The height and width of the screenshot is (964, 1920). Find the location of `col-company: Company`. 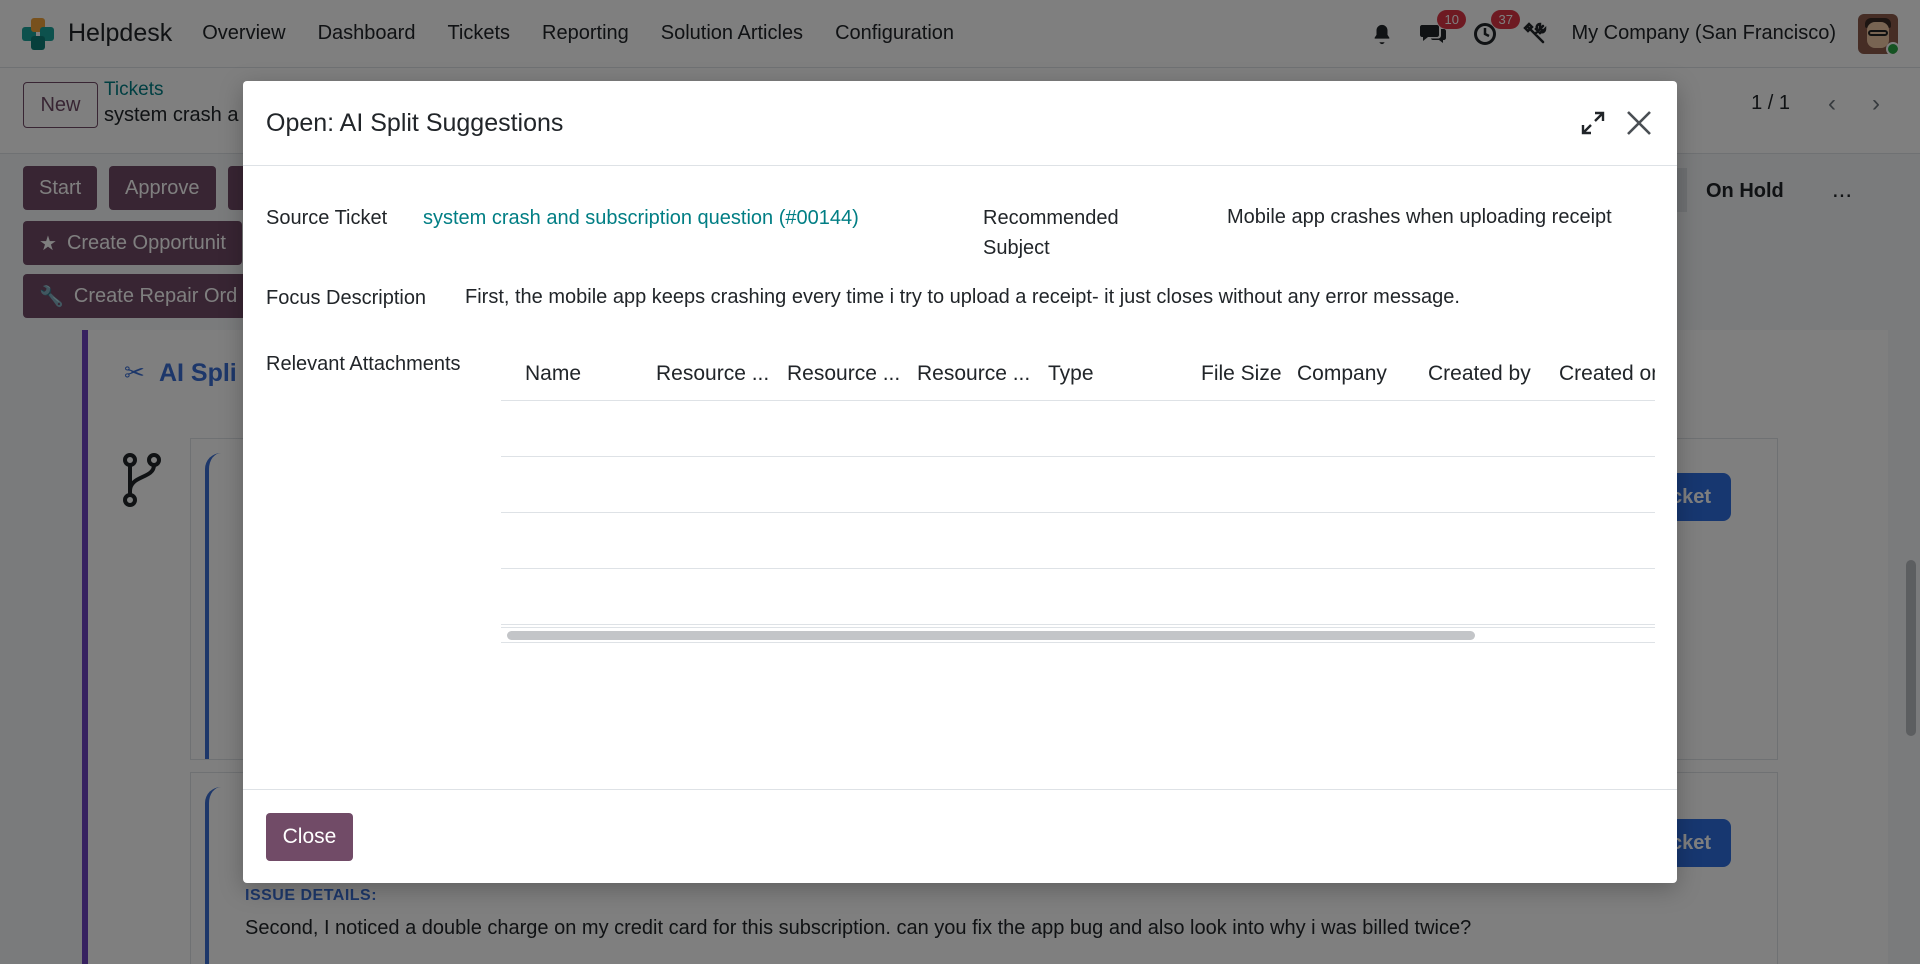

col-company: Company is located at coordinates (1342, 374).